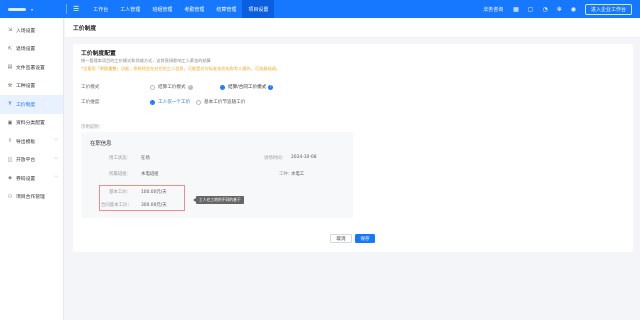 This screenshot has height=320, width=640. Describe the element at coordinates (90, 102) in the screenshot. I see `wage-dimension-label: 工价维度` at that location.